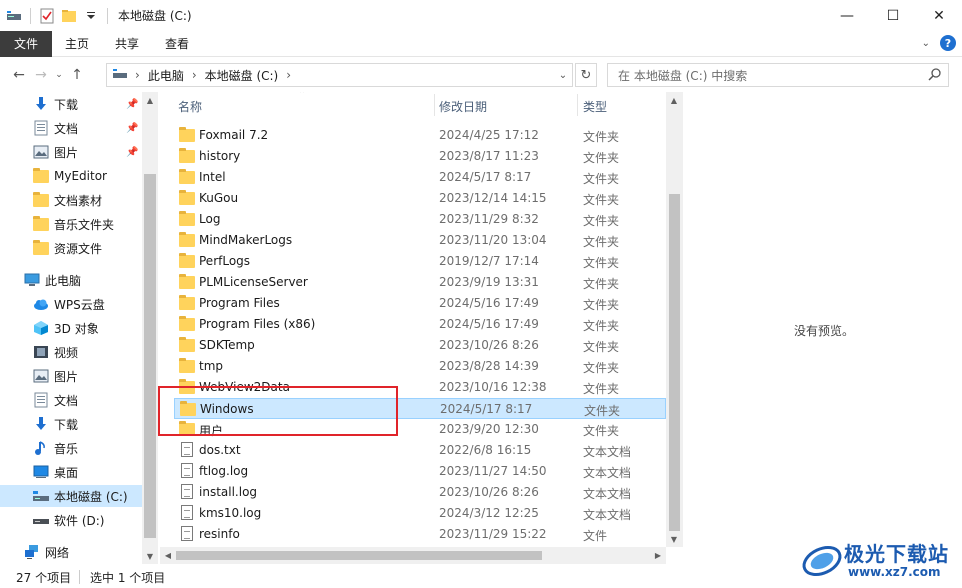  What do you see at coordinates (150, 356) in the screenshot?
I see `nav-scroll-thumb` at bounding box center [150, 356].